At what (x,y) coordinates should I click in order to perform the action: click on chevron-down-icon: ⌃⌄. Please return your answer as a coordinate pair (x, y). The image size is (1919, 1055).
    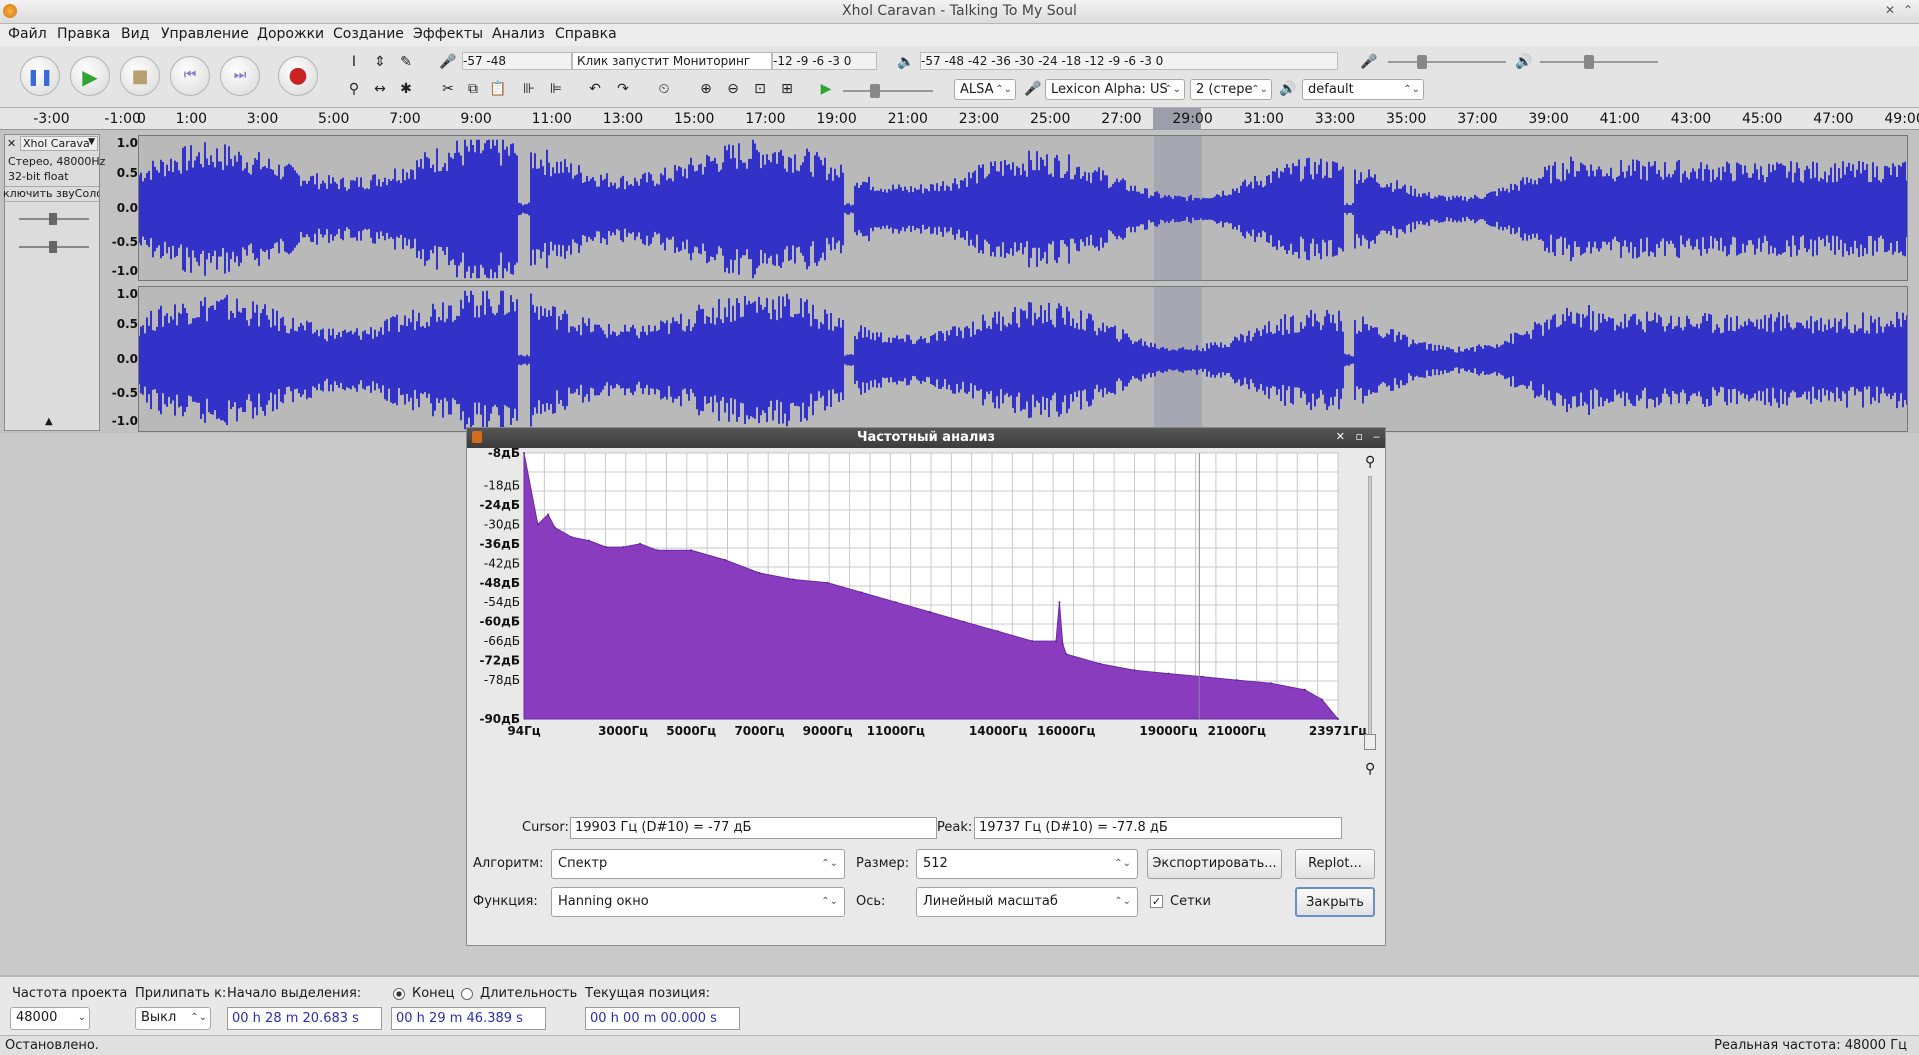
    Looking at the image, I should click on (829, 863).